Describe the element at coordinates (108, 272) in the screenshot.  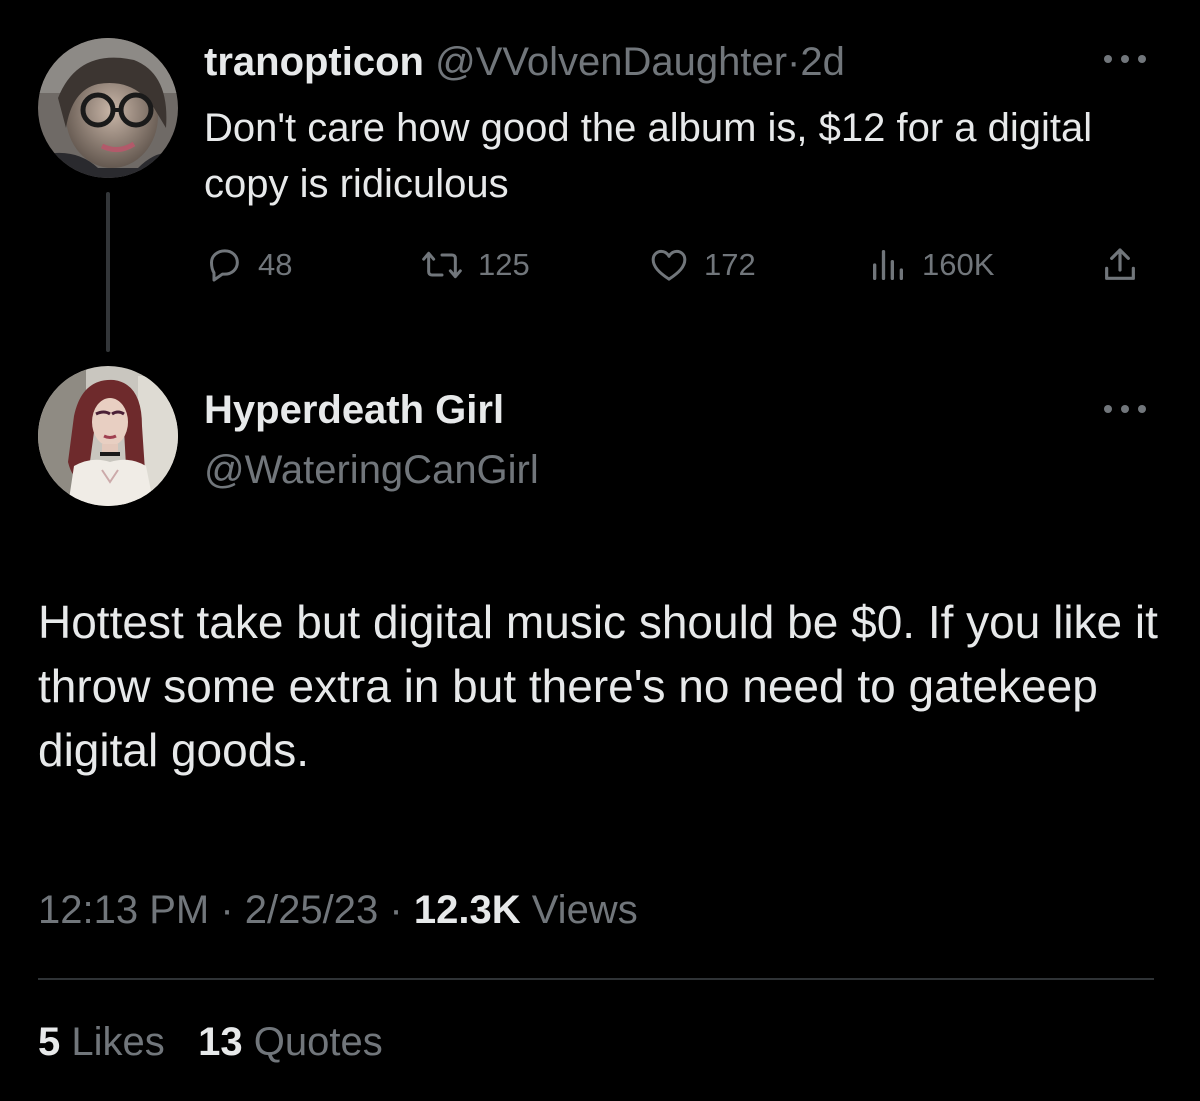
I see `thread-connector-line` at that location.